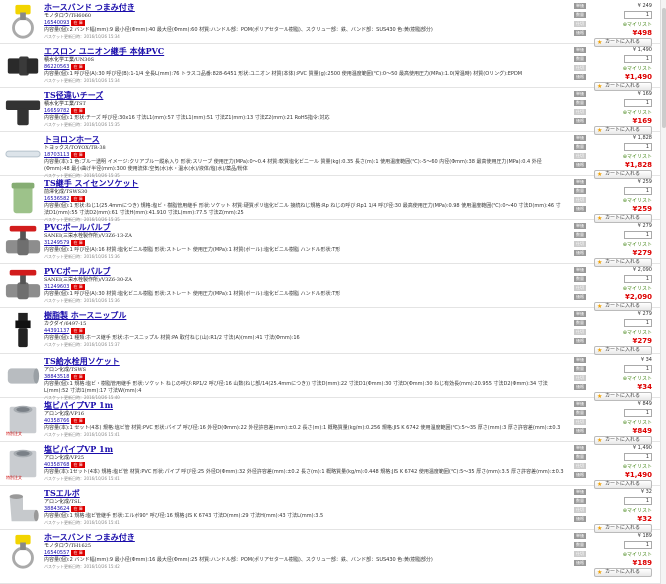  What do you see at coordinates (56, 421) in the screenshot?
I see `product-code-link: 40358766` at bounding box center [56, 421].